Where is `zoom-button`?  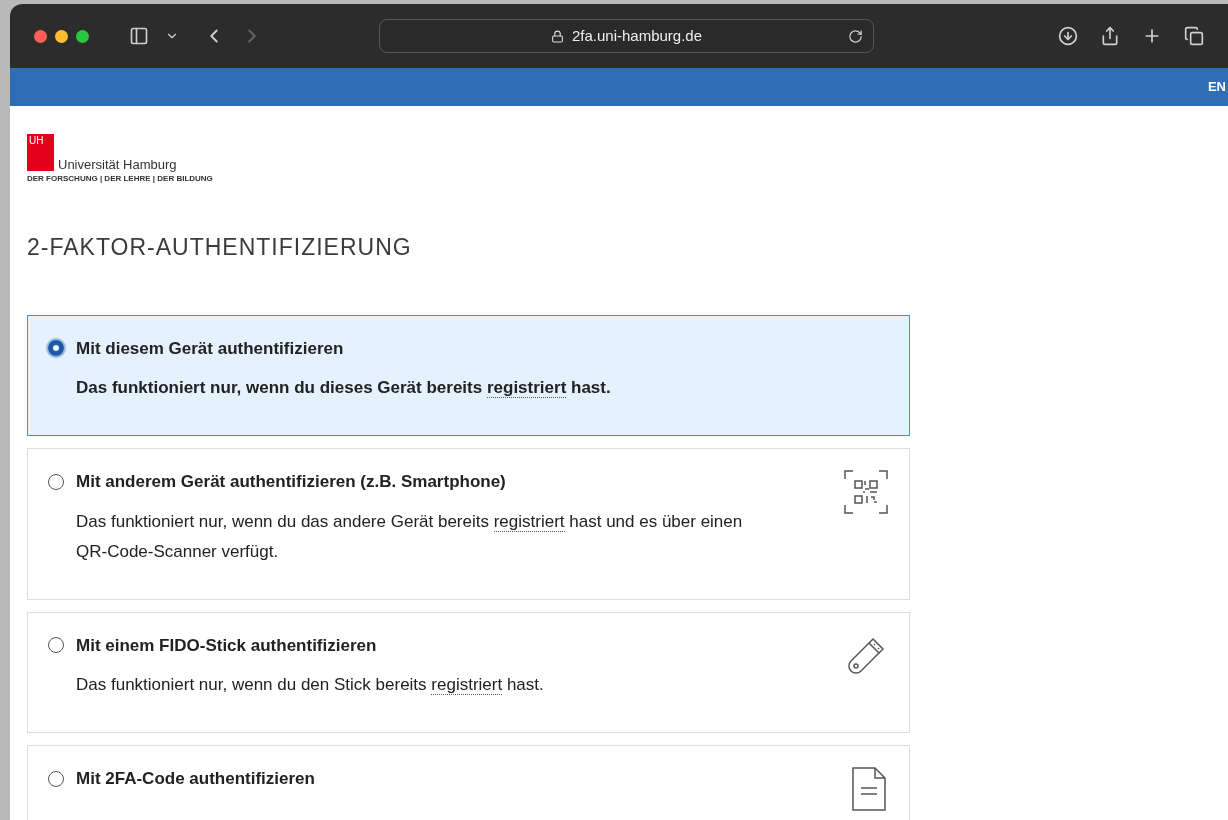 zoom-button is located at coordinates (82, 36).